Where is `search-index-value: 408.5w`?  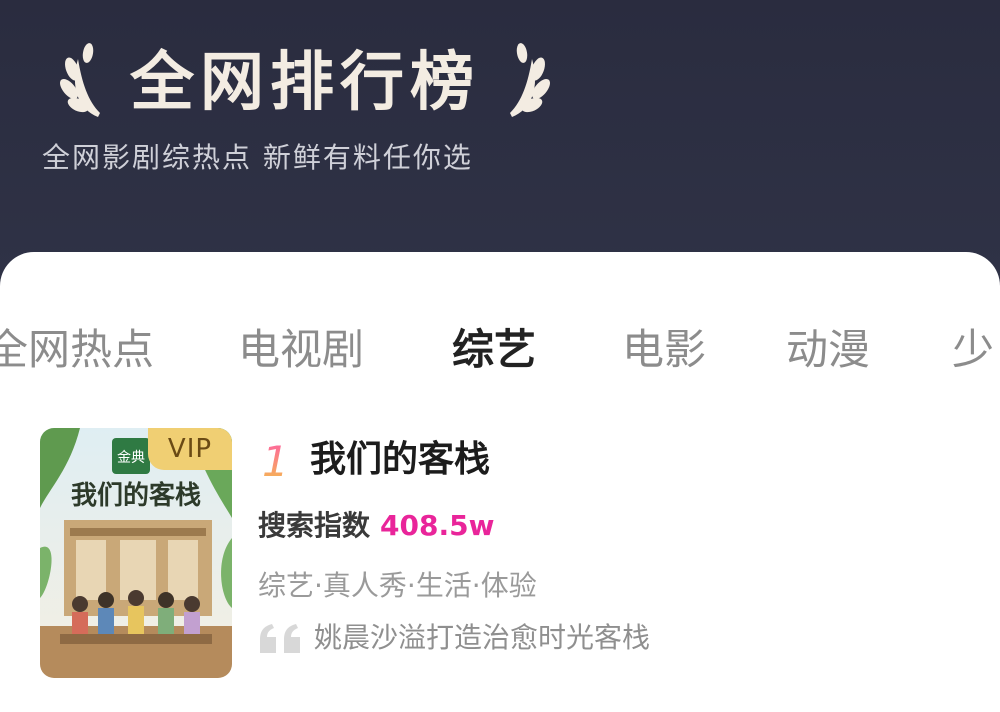
search-index-value: 408.5w is located at coordinates (437, 525).